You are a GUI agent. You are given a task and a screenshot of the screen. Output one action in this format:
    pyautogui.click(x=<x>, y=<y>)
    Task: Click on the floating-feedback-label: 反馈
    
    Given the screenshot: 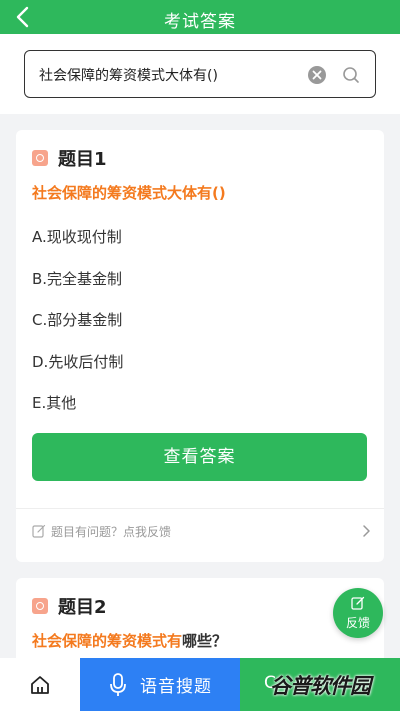 What is the action you would take?
    pyautogui.click(x=357, y=623)
    